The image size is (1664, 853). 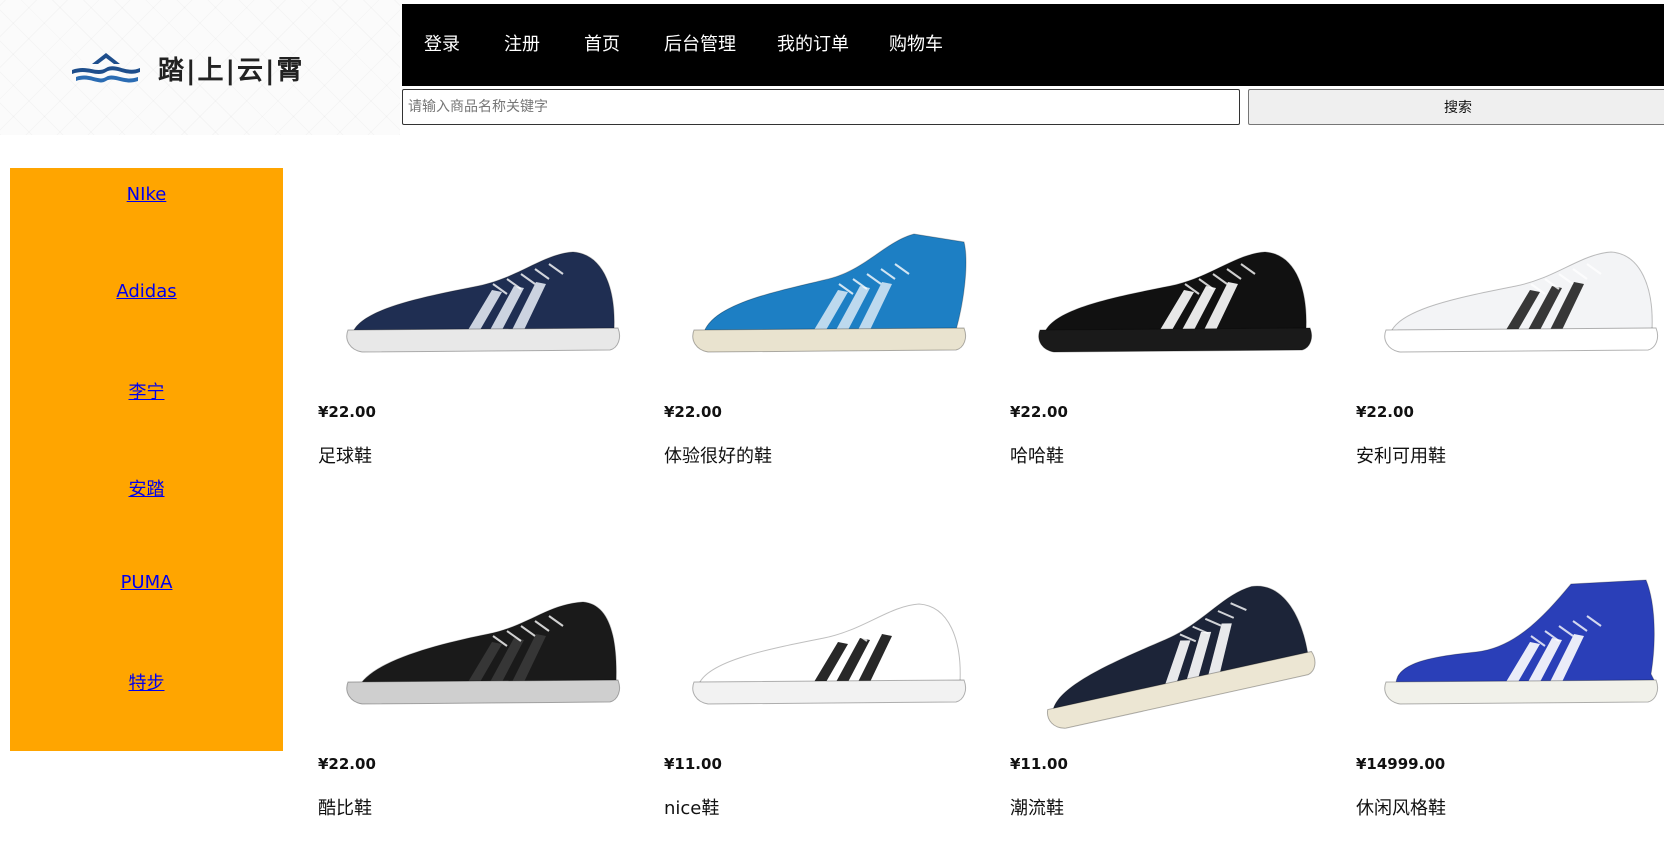 I want to click on nav-admin: 后台管理, so click(x=700, y=43).